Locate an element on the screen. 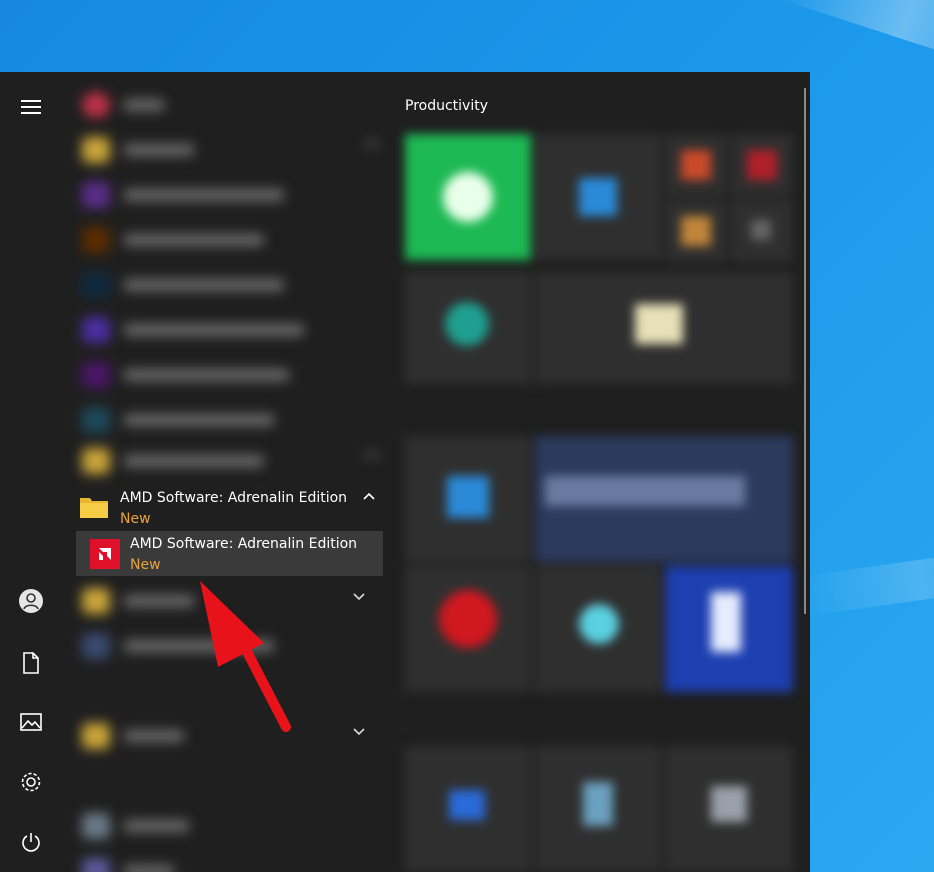  red-arrow-annotation is located at coordinates (245, 656).